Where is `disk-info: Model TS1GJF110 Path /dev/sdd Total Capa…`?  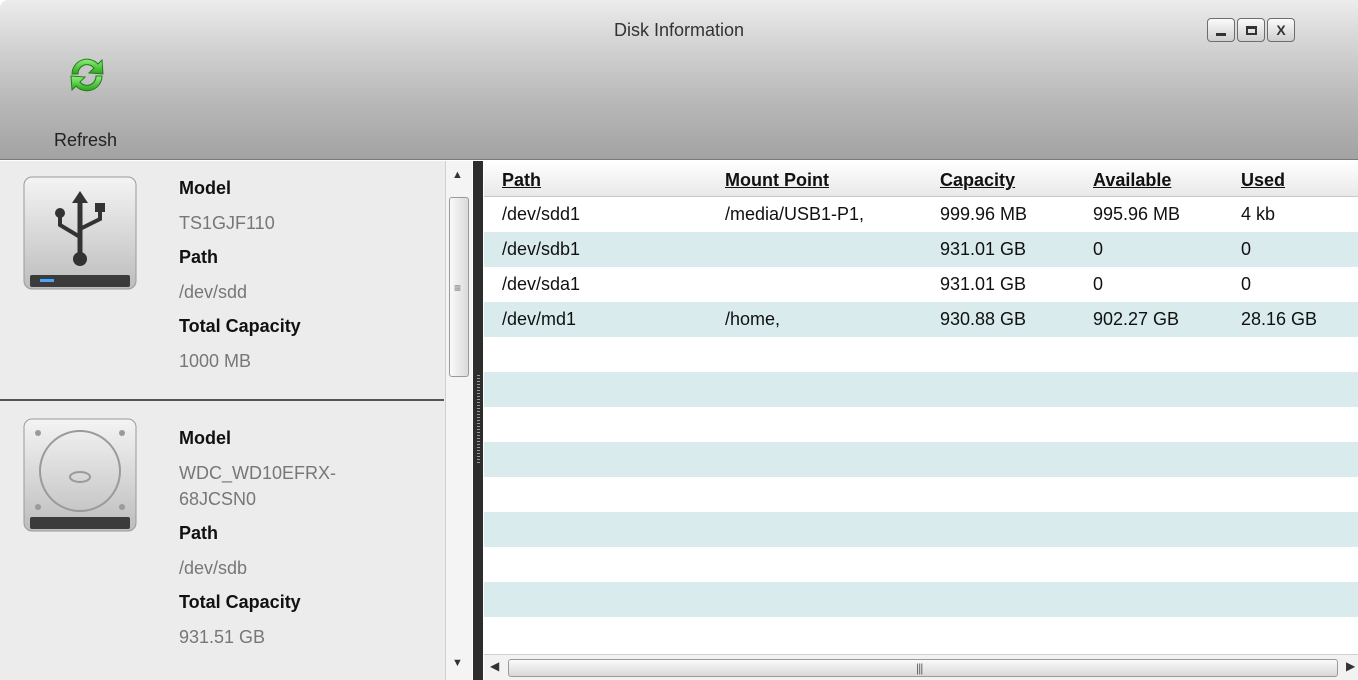 disk-info: Model TS1GJF110 Path /dev/sdd Total Capa… is located at coordinates (240, 274).